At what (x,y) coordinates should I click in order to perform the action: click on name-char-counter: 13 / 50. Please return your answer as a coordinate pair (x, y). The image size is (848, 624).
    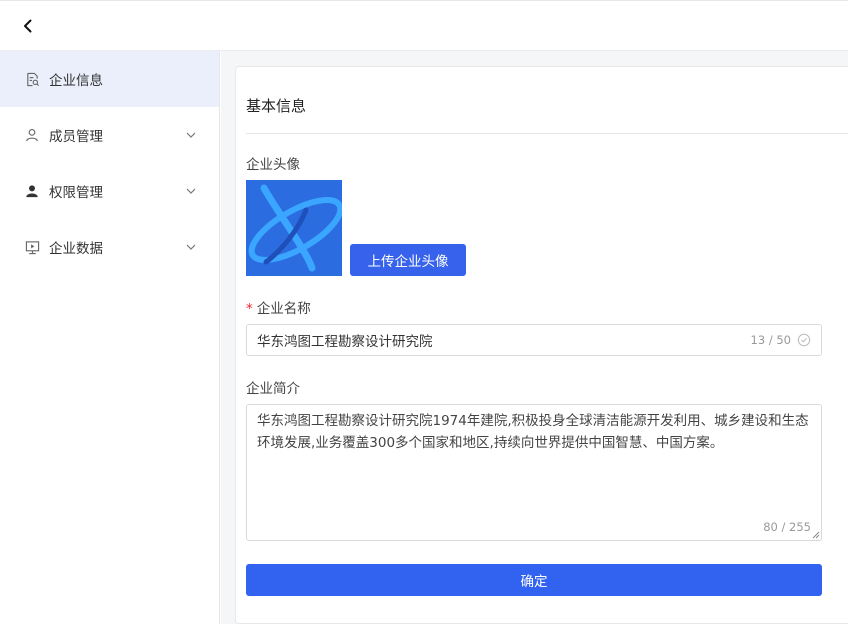
    Looking at the image, I should click on (770, 340).